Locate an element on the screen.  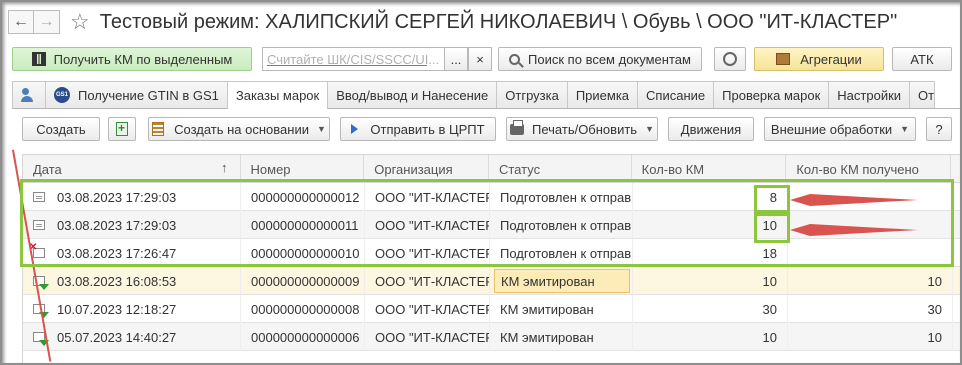
cell-received: 30 is located at coordinates (934, 309).